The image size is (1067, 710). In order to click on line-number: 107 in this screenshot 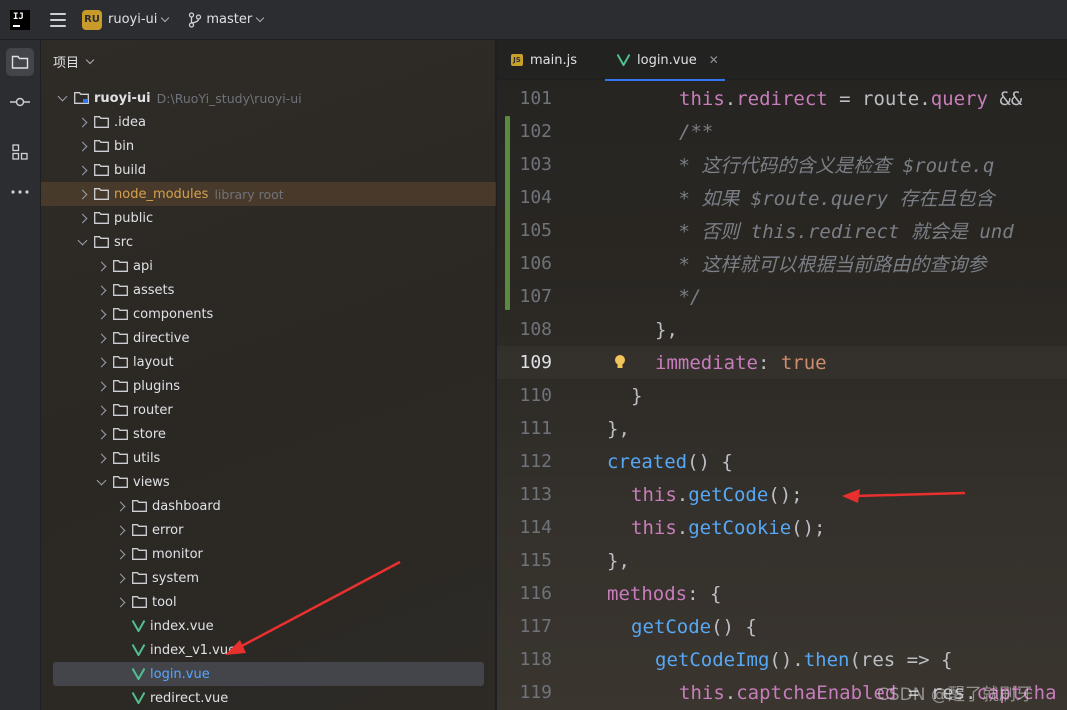, I will do `click(524, 296)`.